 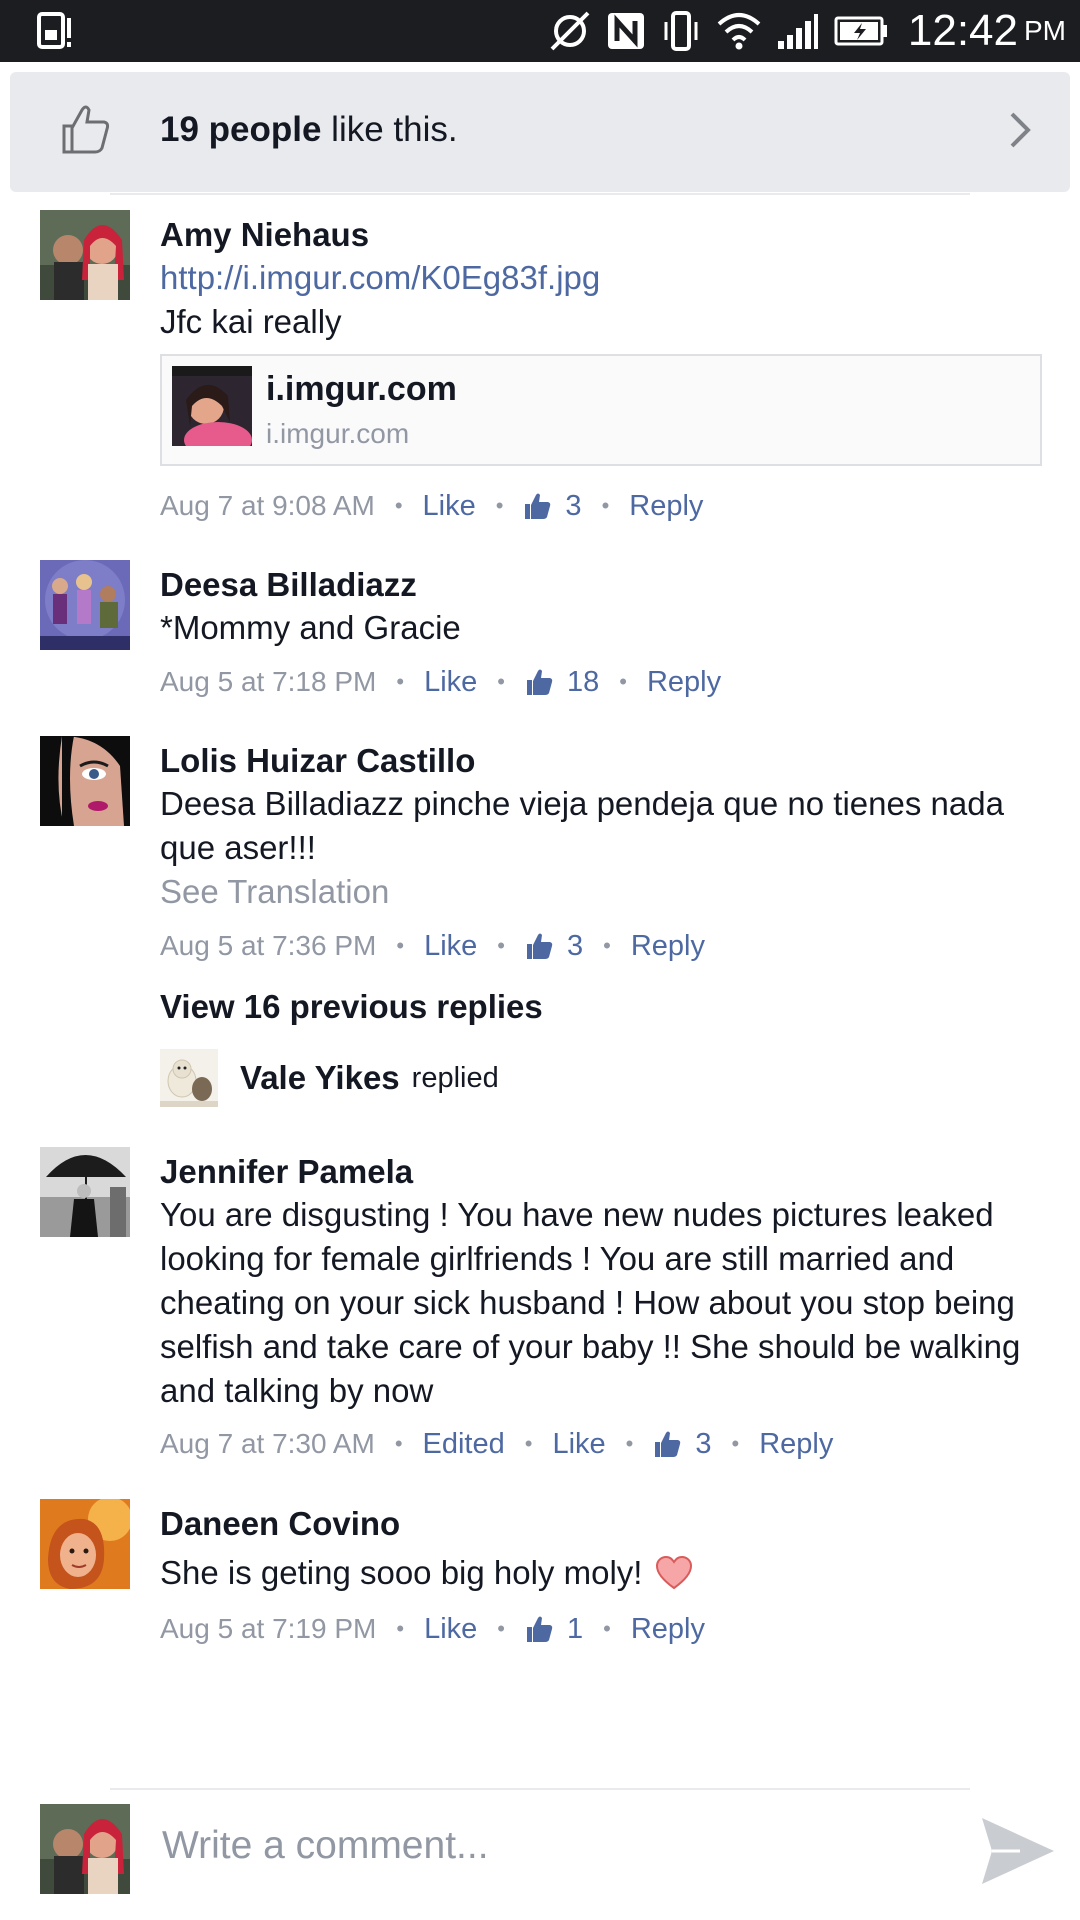 I want to click on likes-summary-text: 19 people like this., so click(x=309, y=130).